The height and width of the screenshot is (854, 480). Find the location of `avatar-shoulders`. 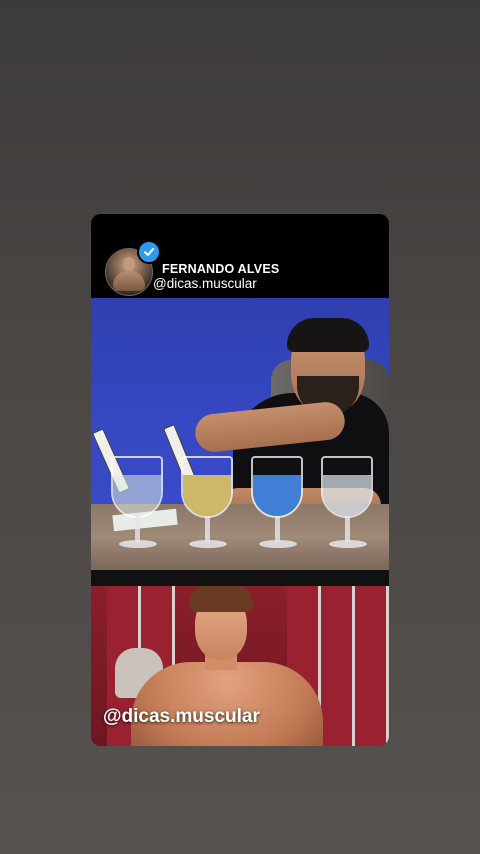

avatar-shoulders is located at coordinates (129, 281).